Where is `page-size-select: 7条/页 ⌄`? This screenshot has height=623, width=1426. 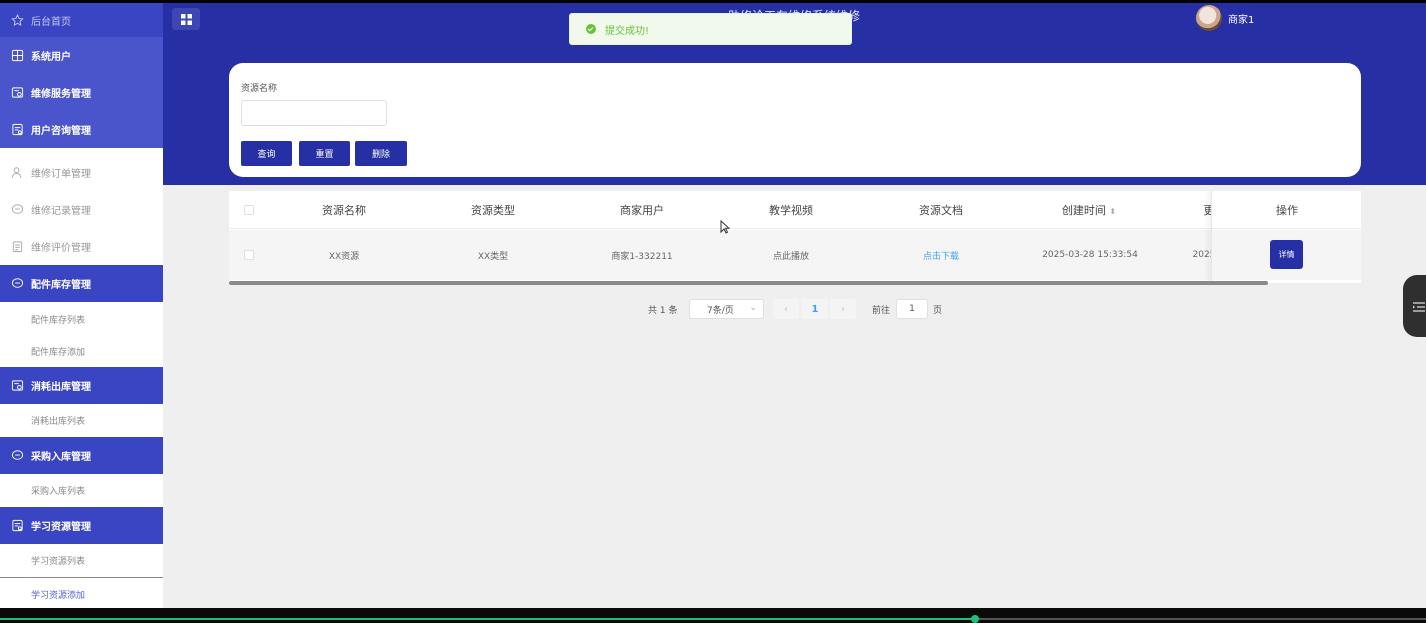 page-size-select: 7条/页 ⌄ is located at coordinates (726, 309).